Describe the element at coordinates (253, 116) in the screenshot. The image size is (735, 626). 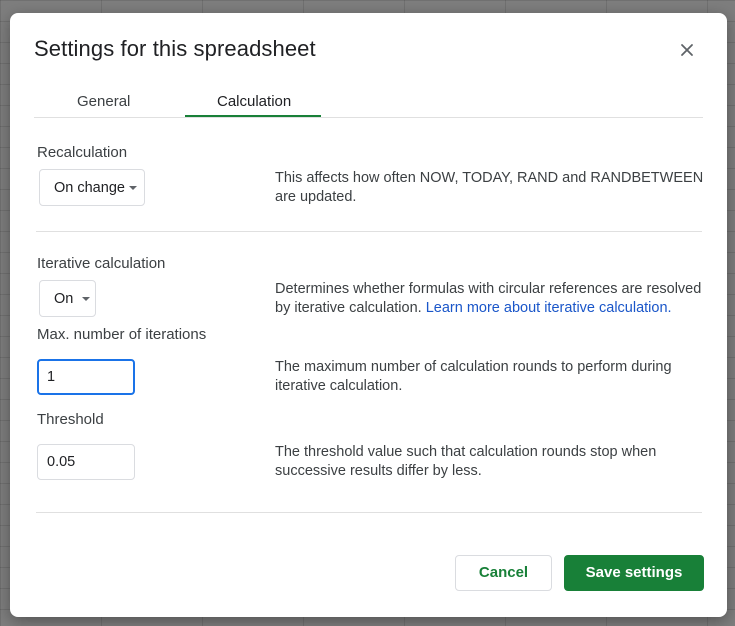
I see `active-tab-indicator` at that location.